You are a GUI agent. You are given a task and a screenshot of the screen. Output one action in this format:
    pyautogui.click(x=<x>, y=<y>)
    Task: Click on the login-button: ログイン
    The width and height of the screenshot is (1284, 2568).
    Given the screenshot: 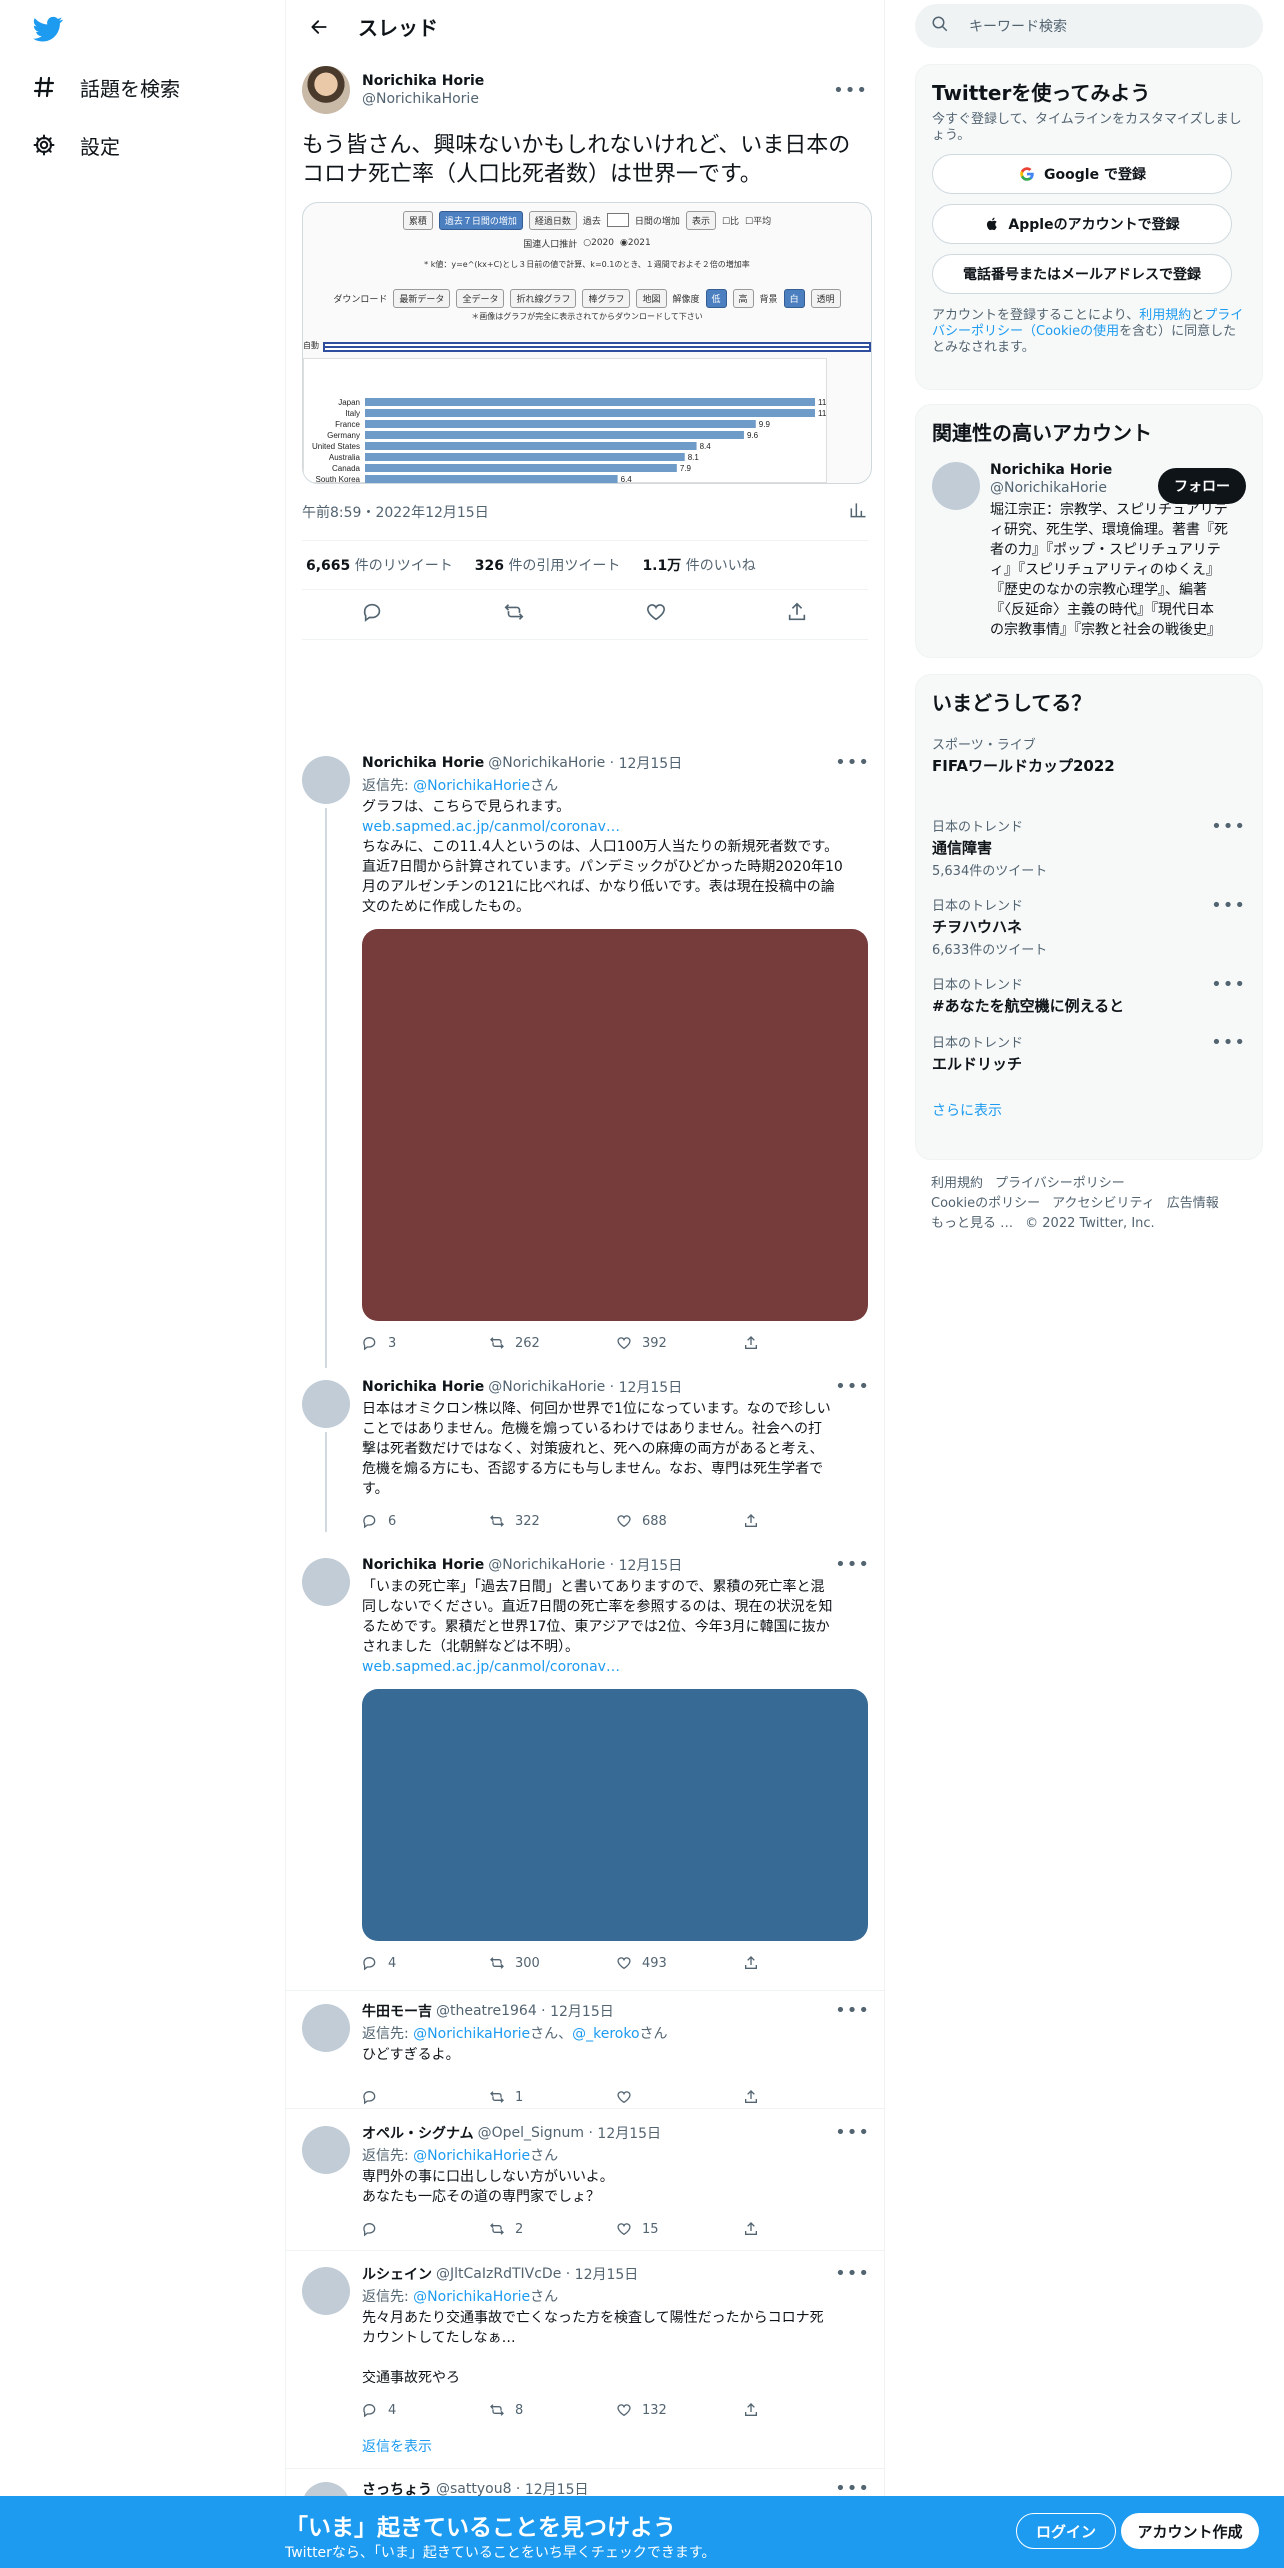 What is the action you would take?
    pyautogui.click(x=1066, y=2531)
    